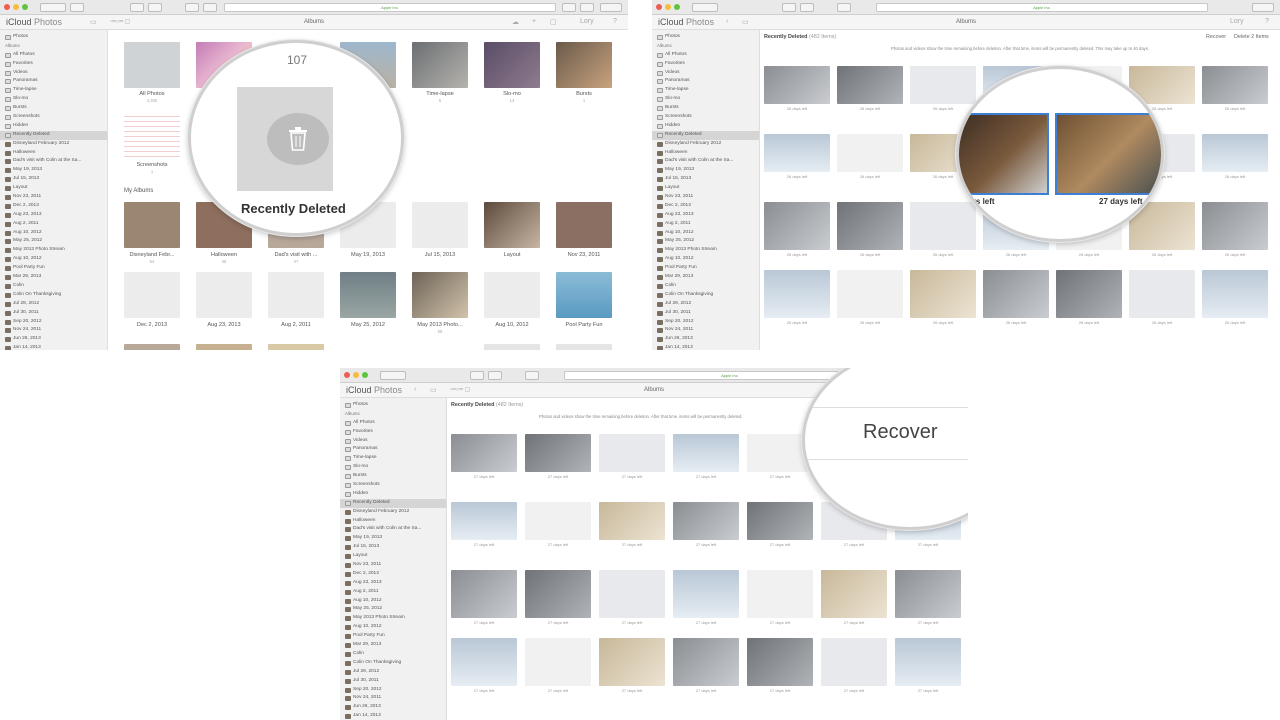 The width and height of the screenshot is (1280, 720). What do you see at coordinates (53, 81) in the screenshot?
I see `sidebar-item: Panoramas` at bounding box center [53, 81].